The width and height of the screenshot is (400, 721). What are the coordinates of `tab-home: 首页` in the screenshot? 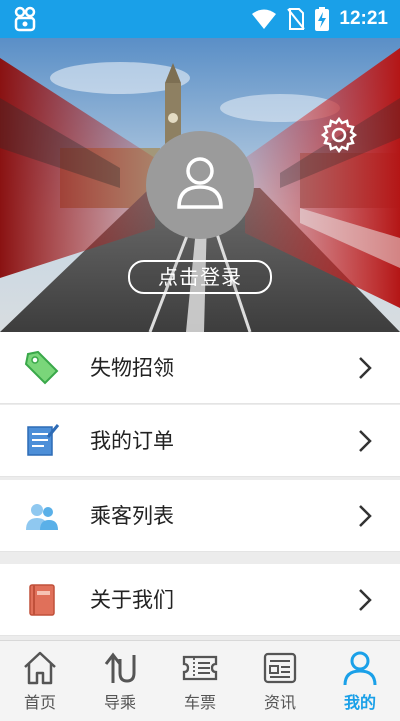 It's located at (40, 681).